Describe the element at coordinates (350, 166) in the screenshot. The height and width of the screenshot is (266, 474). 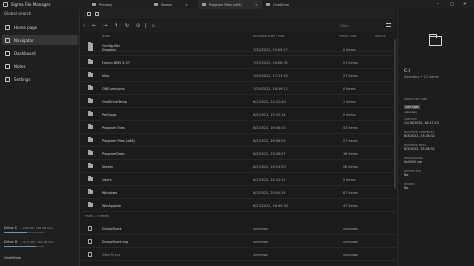
I see `row-size: 28 items` at that location.